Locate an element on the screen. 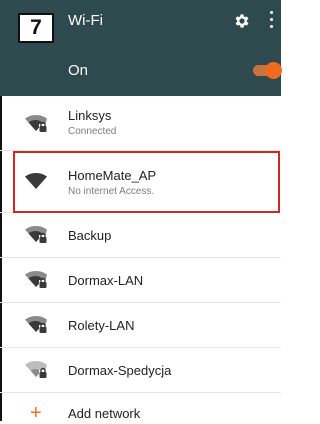  network-item: Dormax-LAN is located at coordinates (140, 280).